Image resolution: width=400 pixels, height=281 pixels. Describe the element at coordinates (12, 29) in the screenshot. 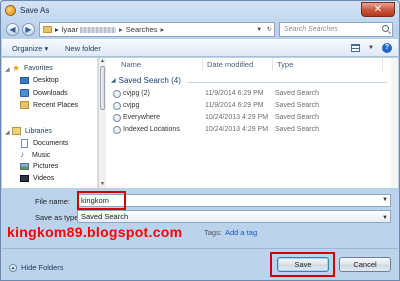

I see `back-button: ◀` at that location.